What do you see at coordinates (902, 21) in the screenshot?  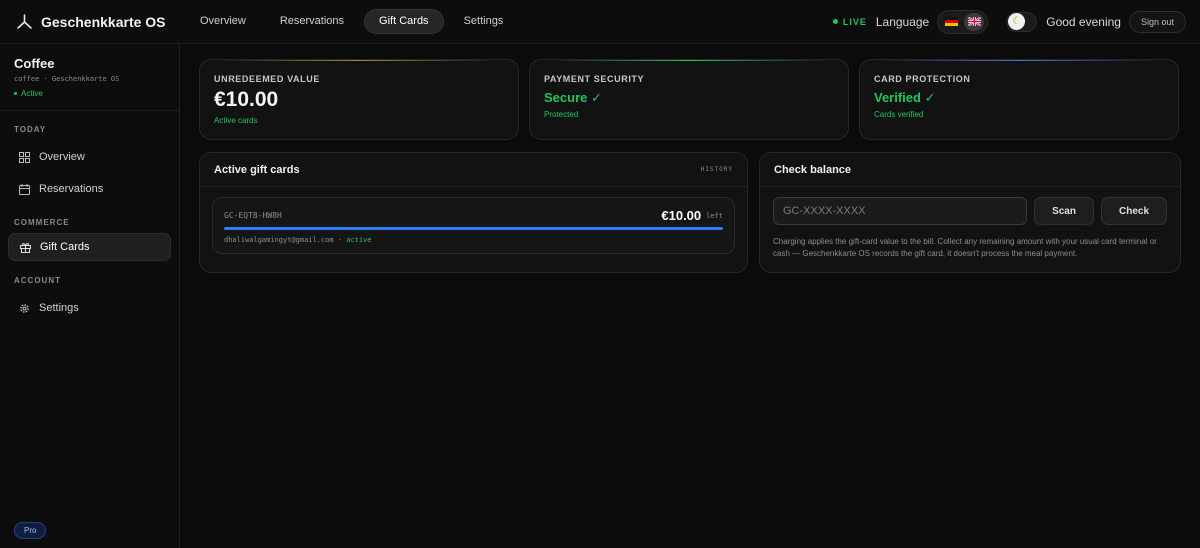 I see `language-label: Language` at bounding box center [902, 21].